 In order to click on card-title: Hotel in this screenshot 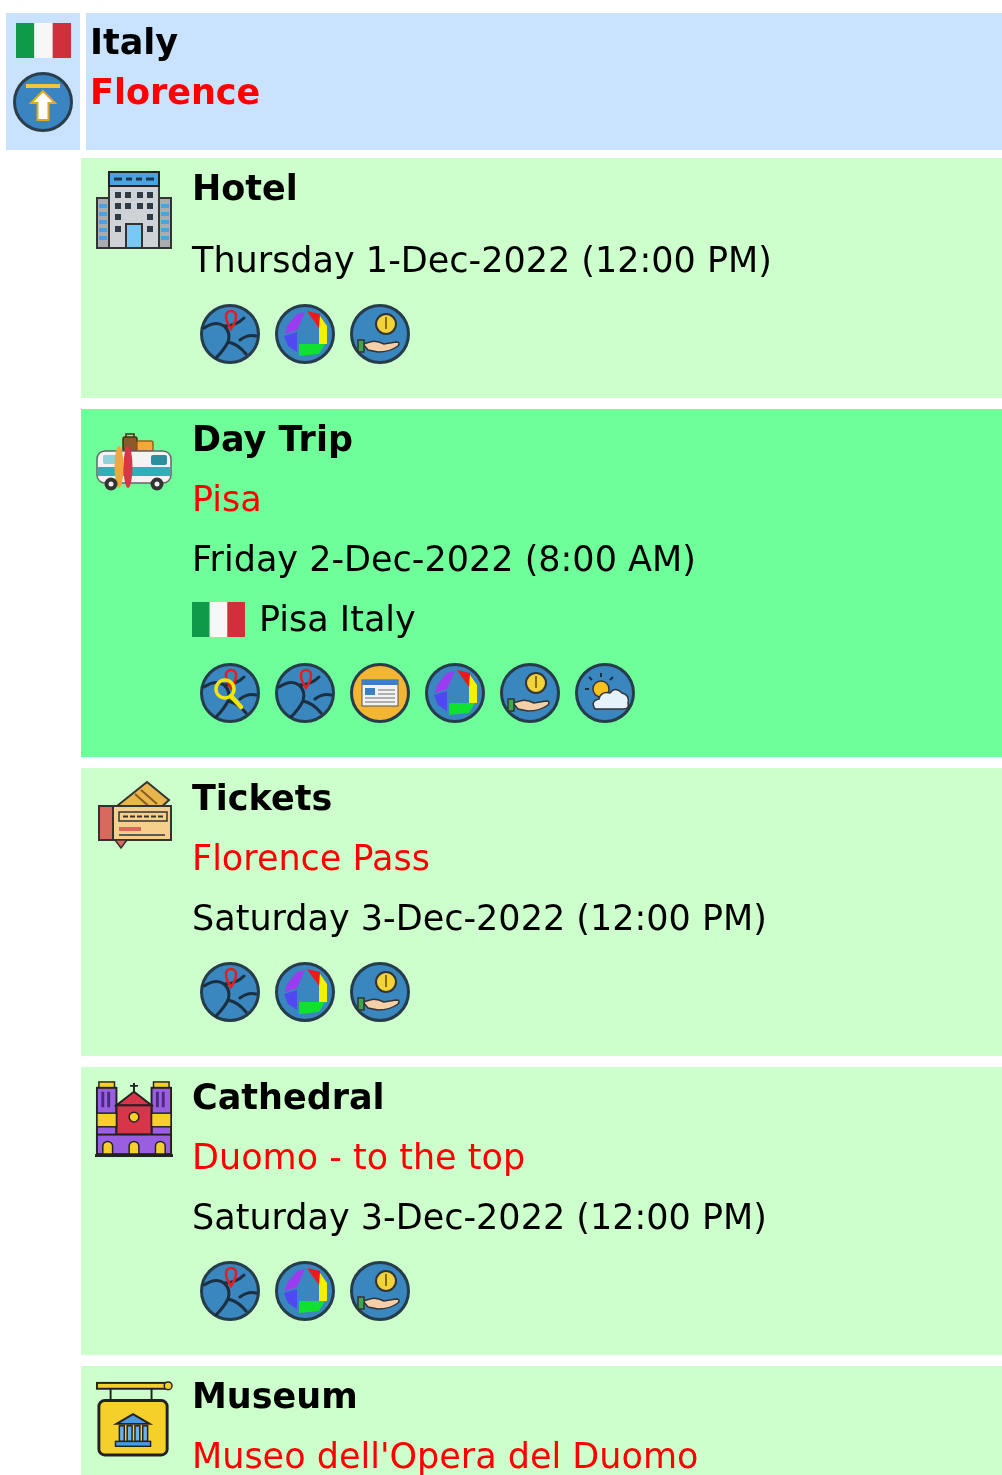, I will do `click(245, 188)`.